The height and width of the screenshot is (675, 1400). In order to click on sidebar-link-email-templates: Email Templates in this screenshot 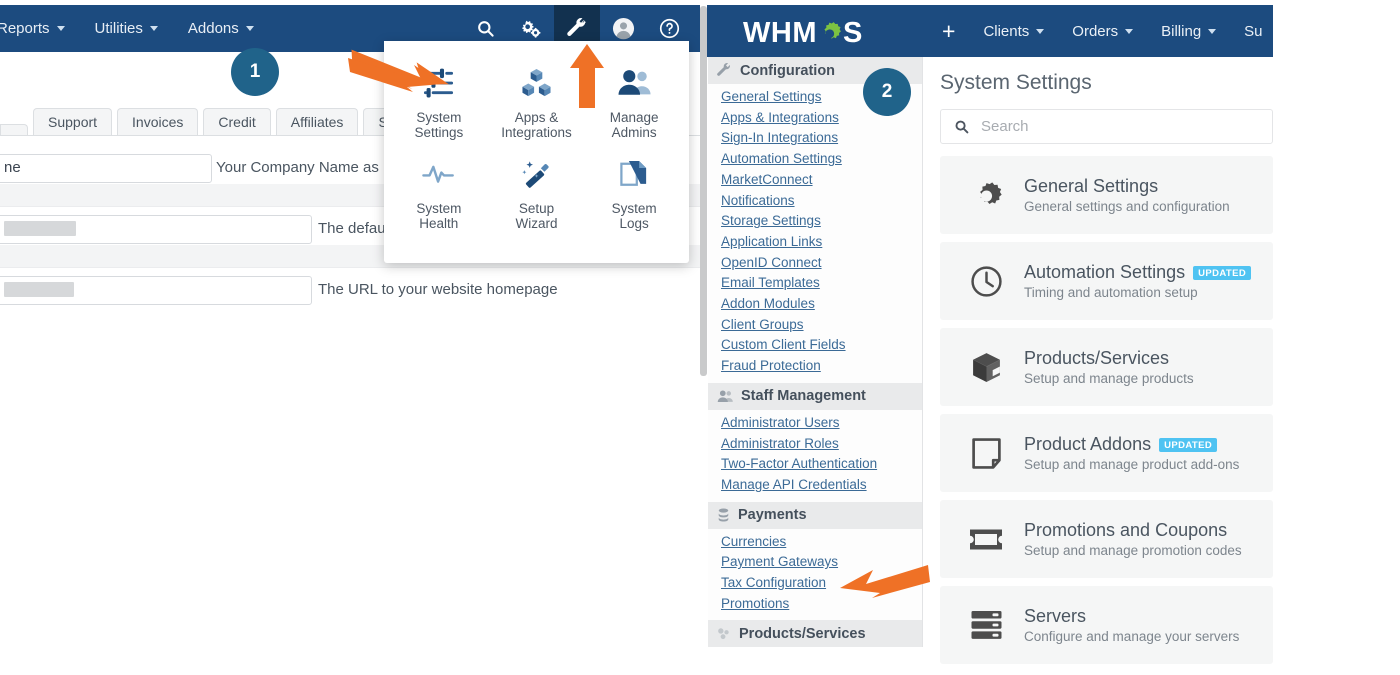, I will do `click(821, 283)`.